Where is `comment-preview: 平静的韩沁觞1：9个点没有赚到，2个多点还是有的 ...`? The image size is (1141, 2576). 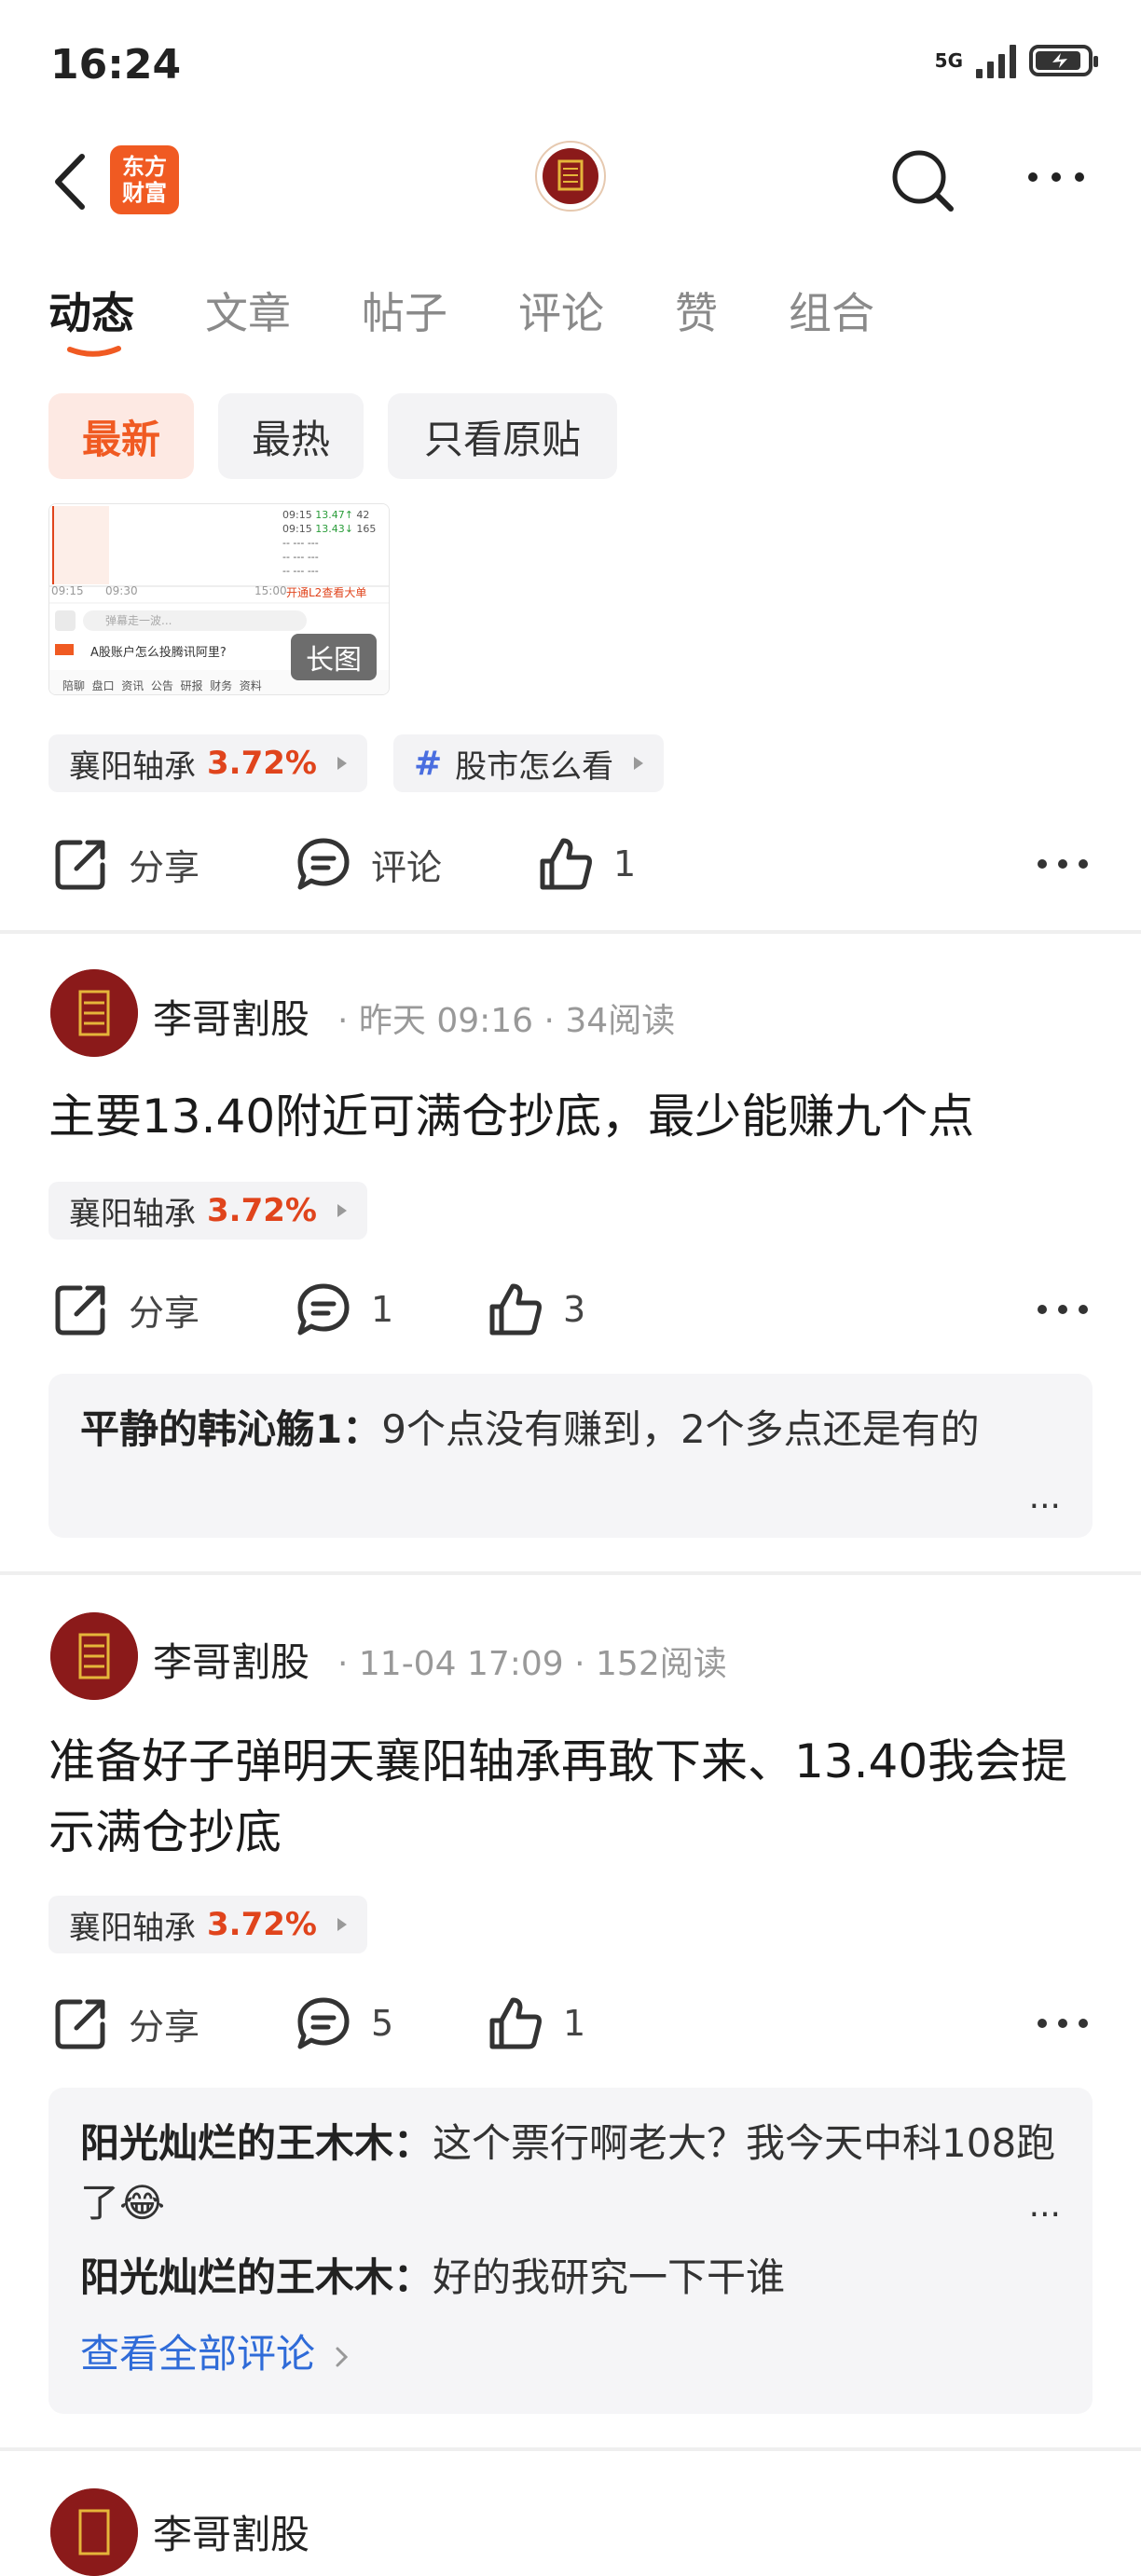
comment-preview: 平静的韩沁觞1：9个点没有赚到，2个多点还是有的 ... is located at coordinates (570, 1456).